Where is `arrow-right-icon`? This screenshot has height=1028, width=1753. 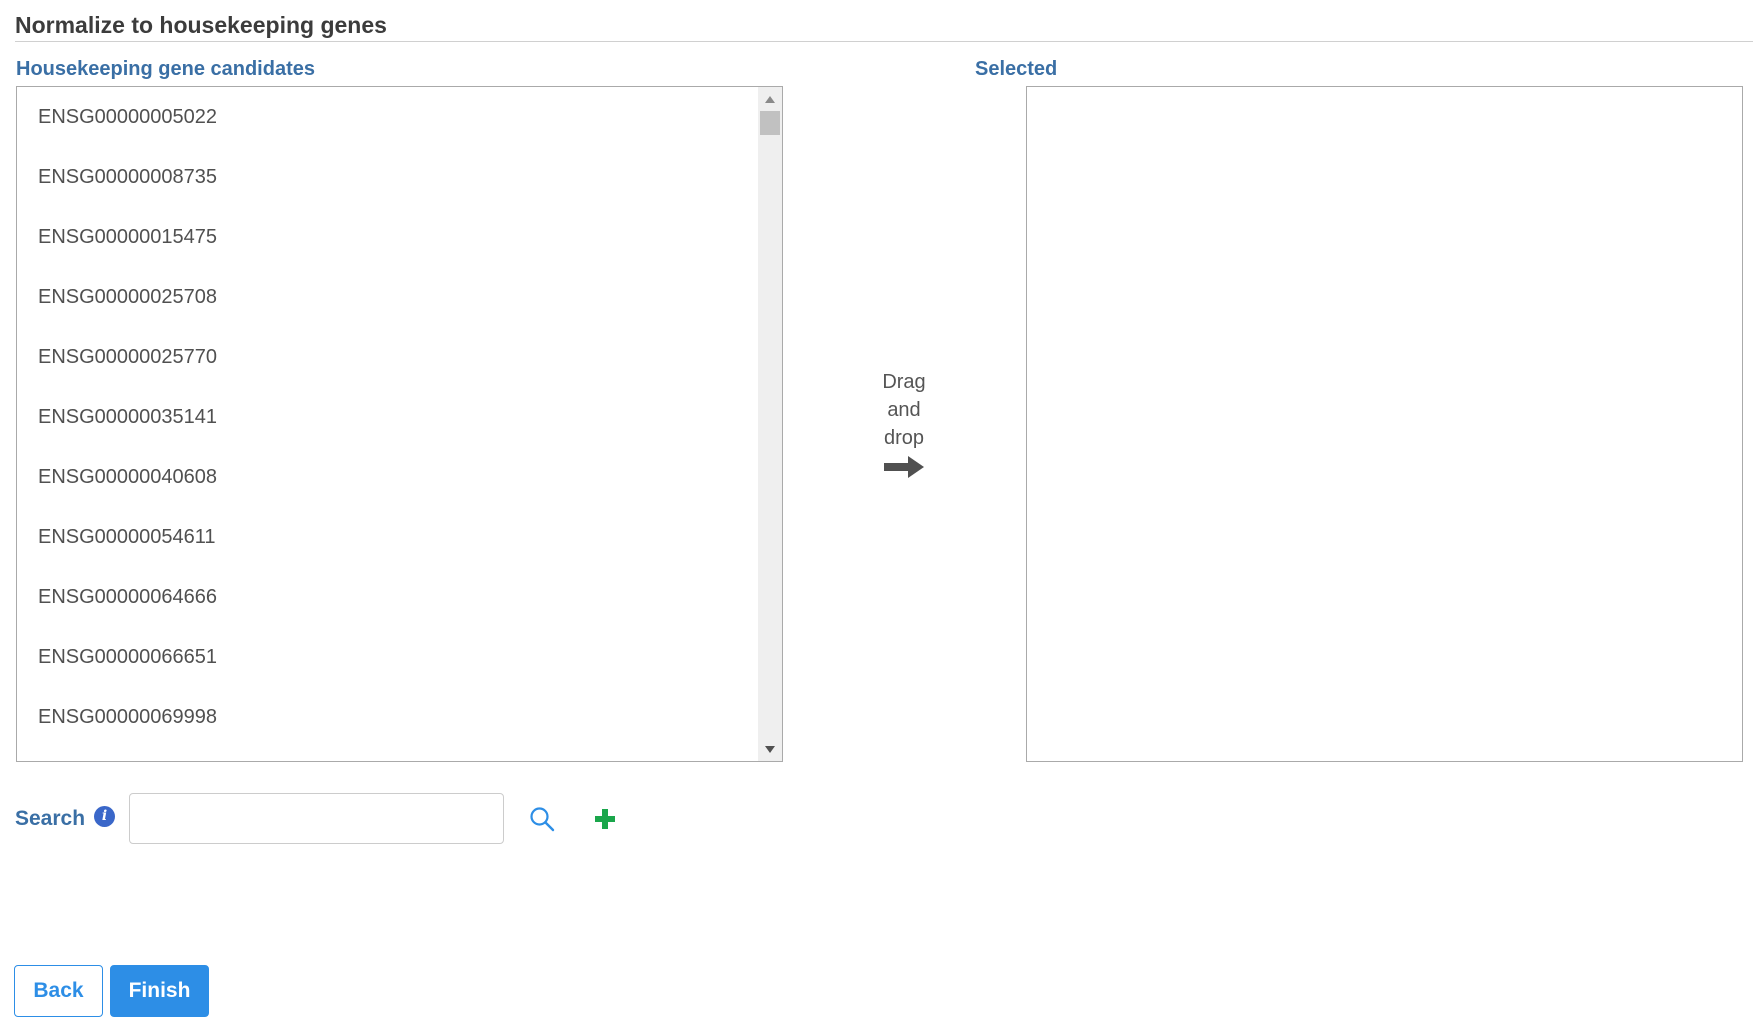 arrow-right-icon is located at coordinates (904, 467).